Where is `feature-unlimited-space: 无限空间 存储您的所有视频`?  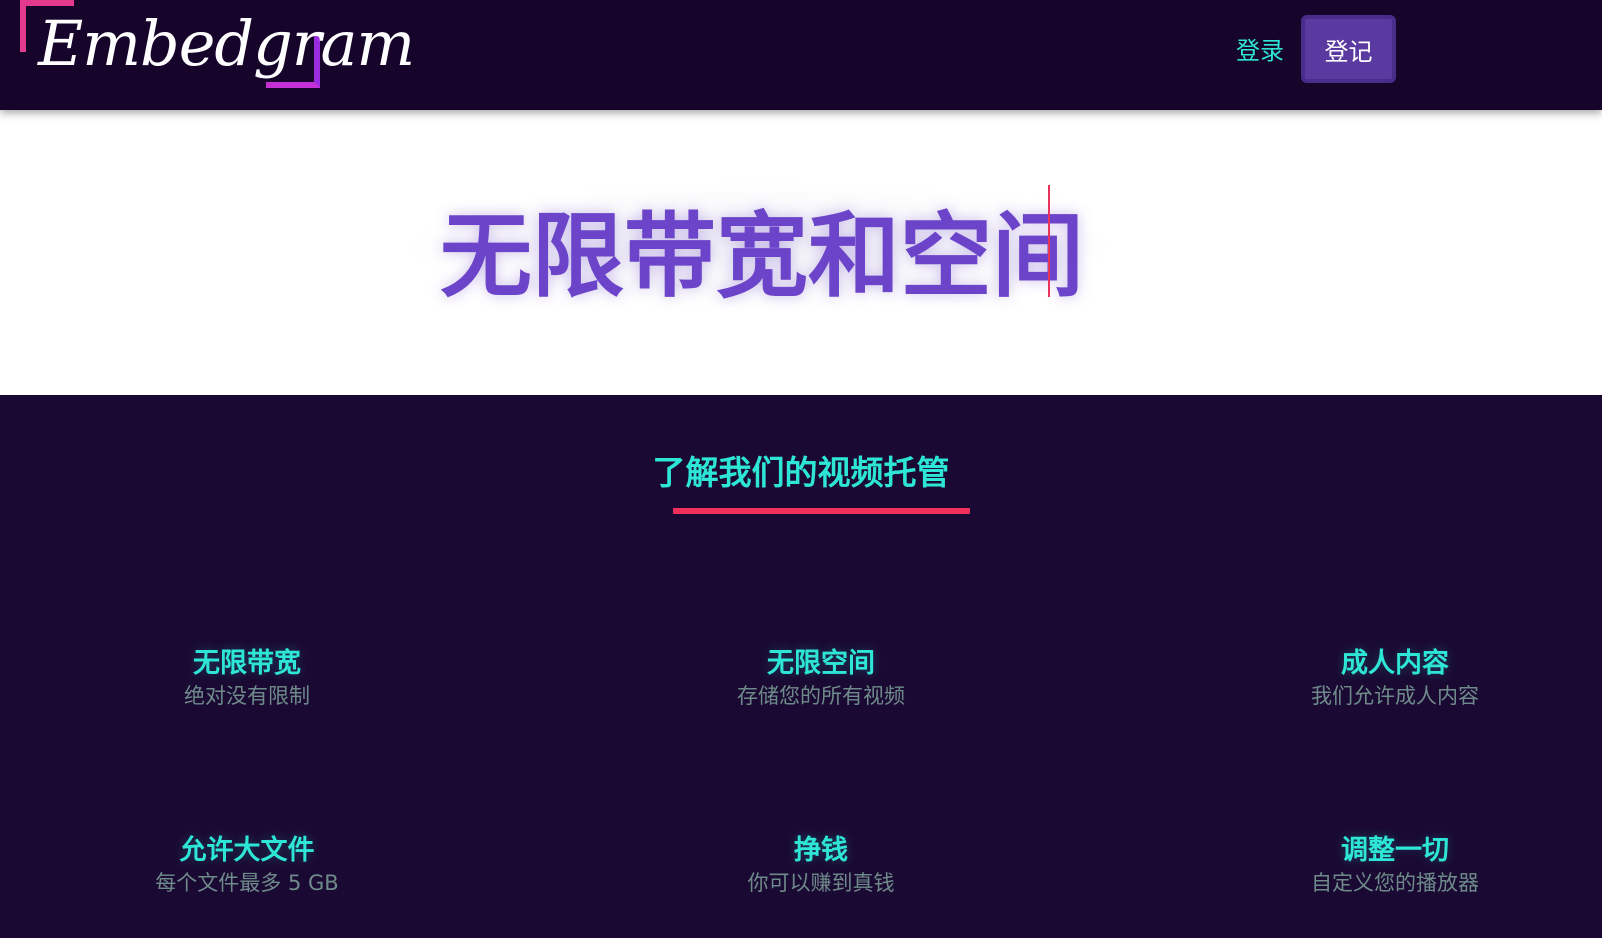
feature-unlimited-space: 无限空间 存储您的所有视频 is located at coordinates (821, 679).